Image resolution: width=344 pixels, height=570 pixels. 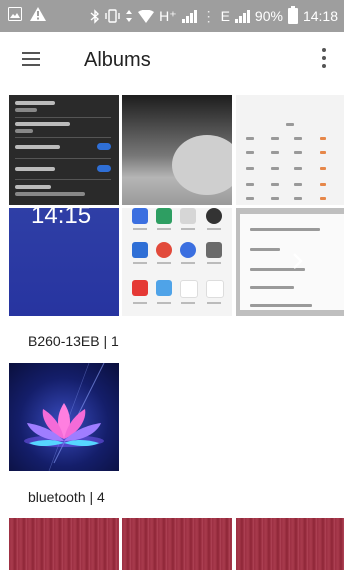 What do you see at coordinates (268, 16) in the screenshot?
I see `battery-percentage: 90%` at bounding box center [268, 16].